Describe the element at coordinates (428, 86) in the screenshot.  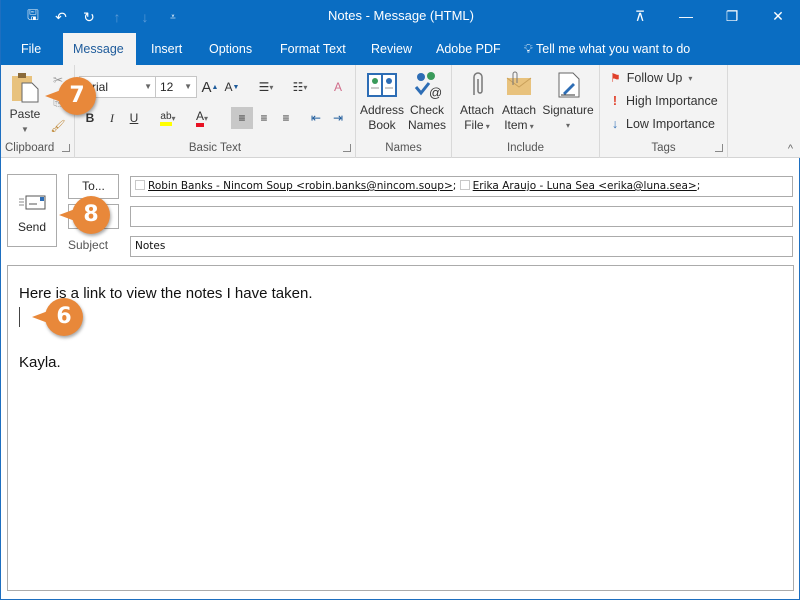
I see `check-names-icon: @` at that location.